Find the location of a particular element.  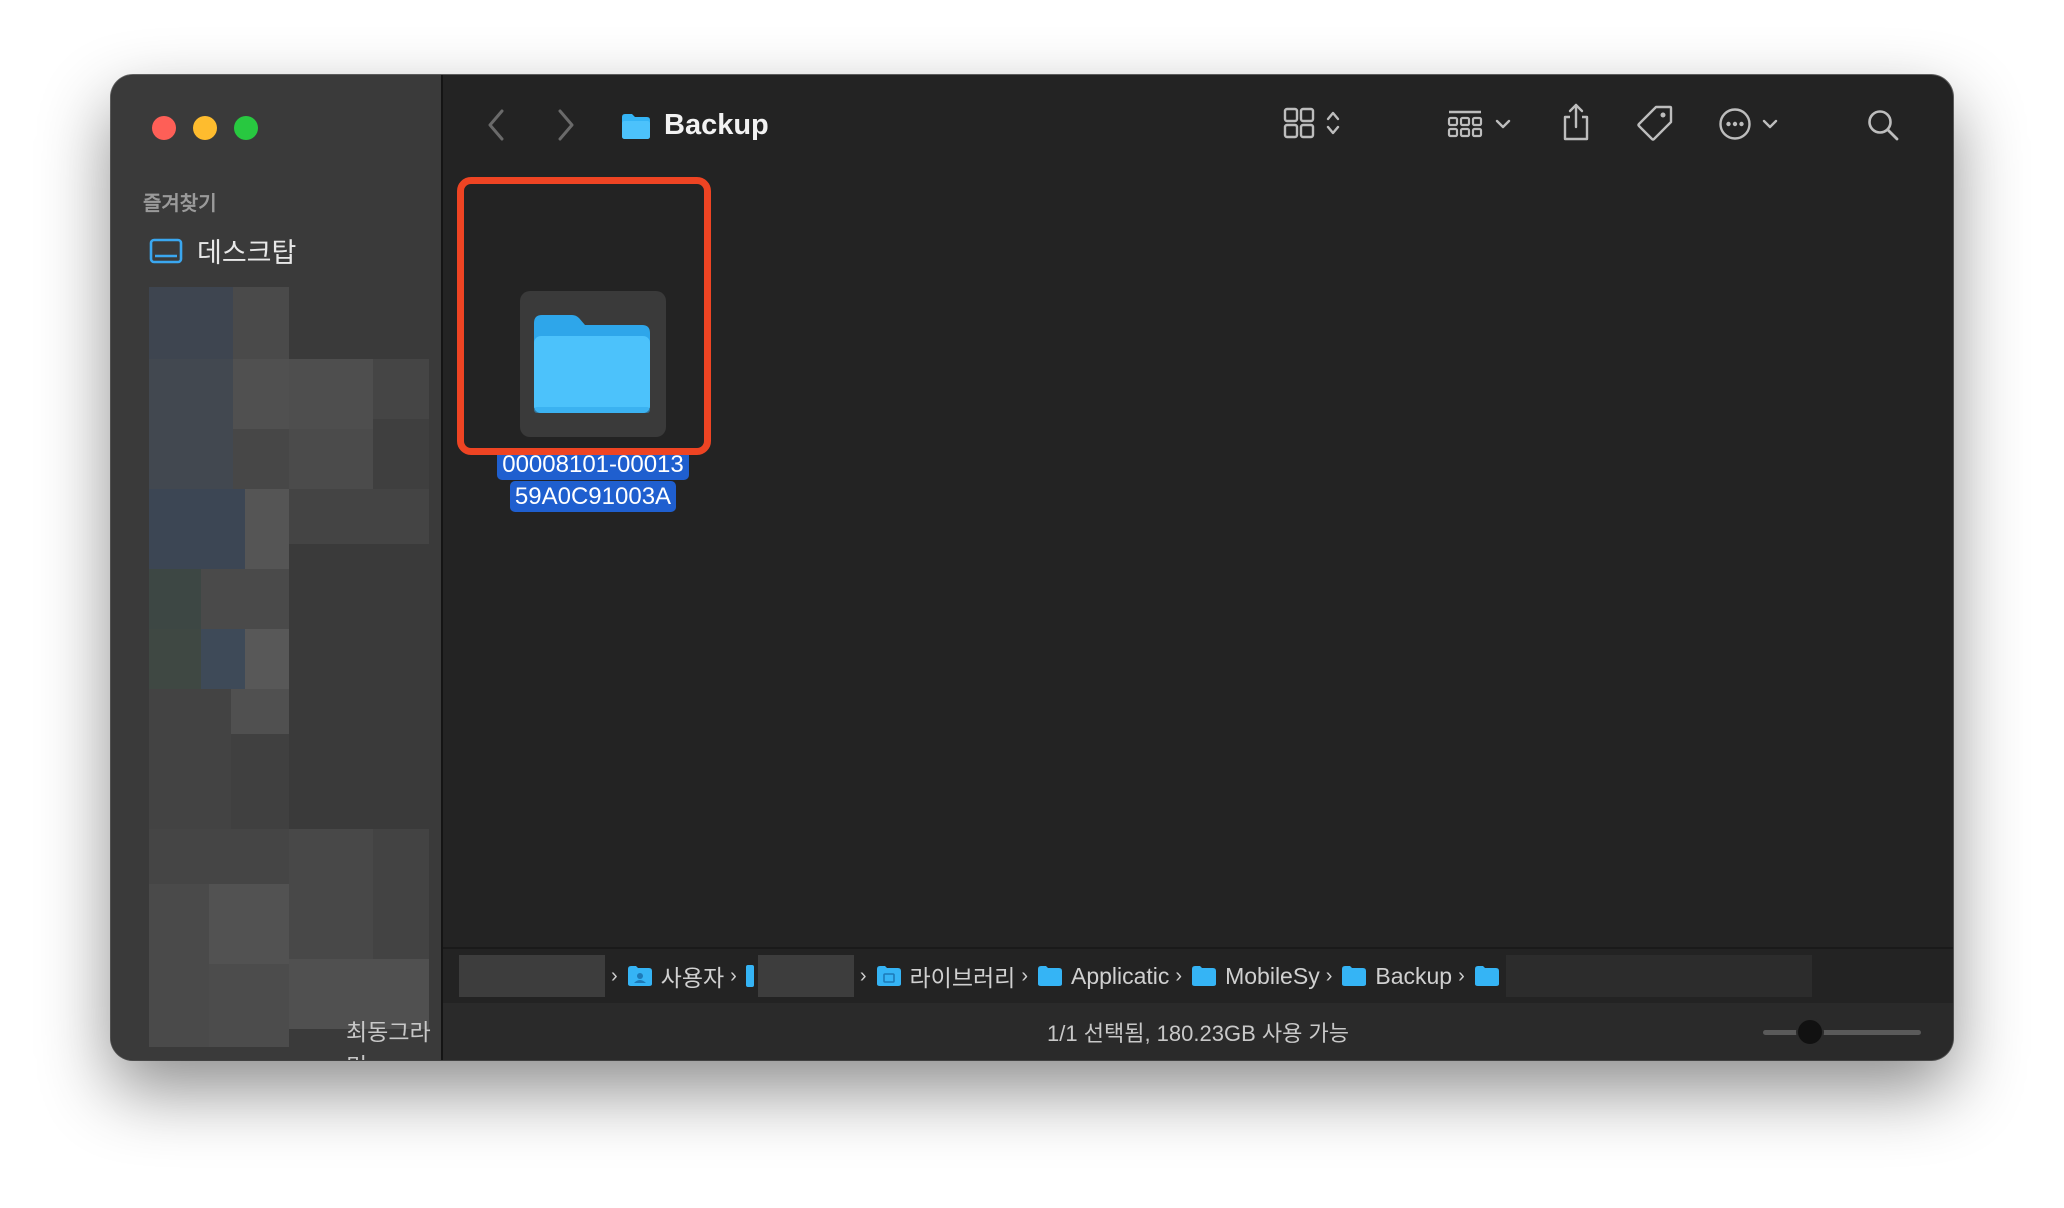

share-button is located at coordinates (1576, 122).